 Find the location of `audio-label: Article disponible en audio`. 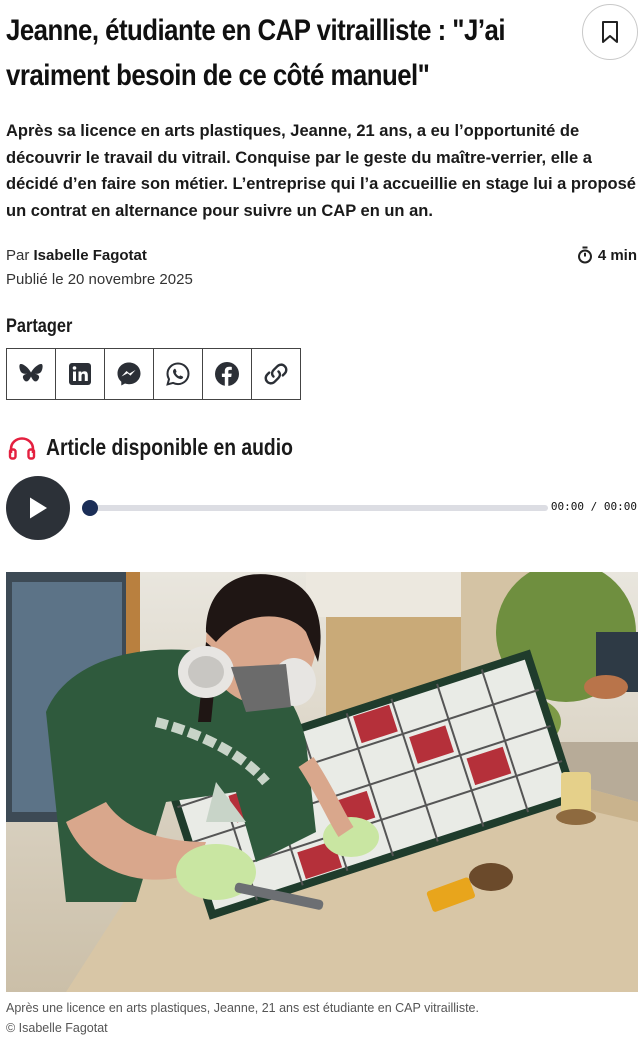

audio-label: Article disponible en audio is located at coordinates (169, 447).